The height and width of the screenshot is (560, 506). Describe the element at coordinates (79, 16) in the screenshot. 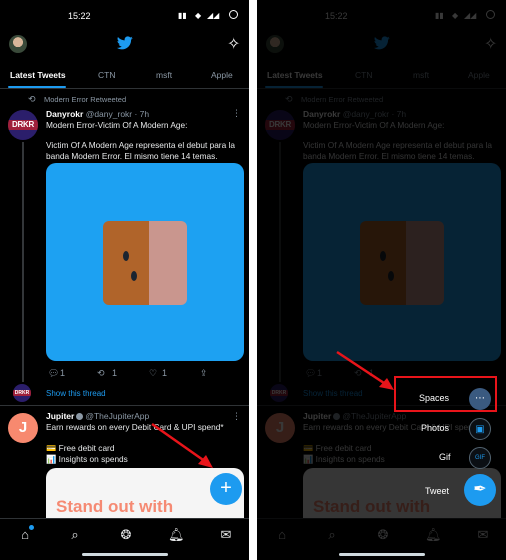

I see `status-time: 15:22` at that location.